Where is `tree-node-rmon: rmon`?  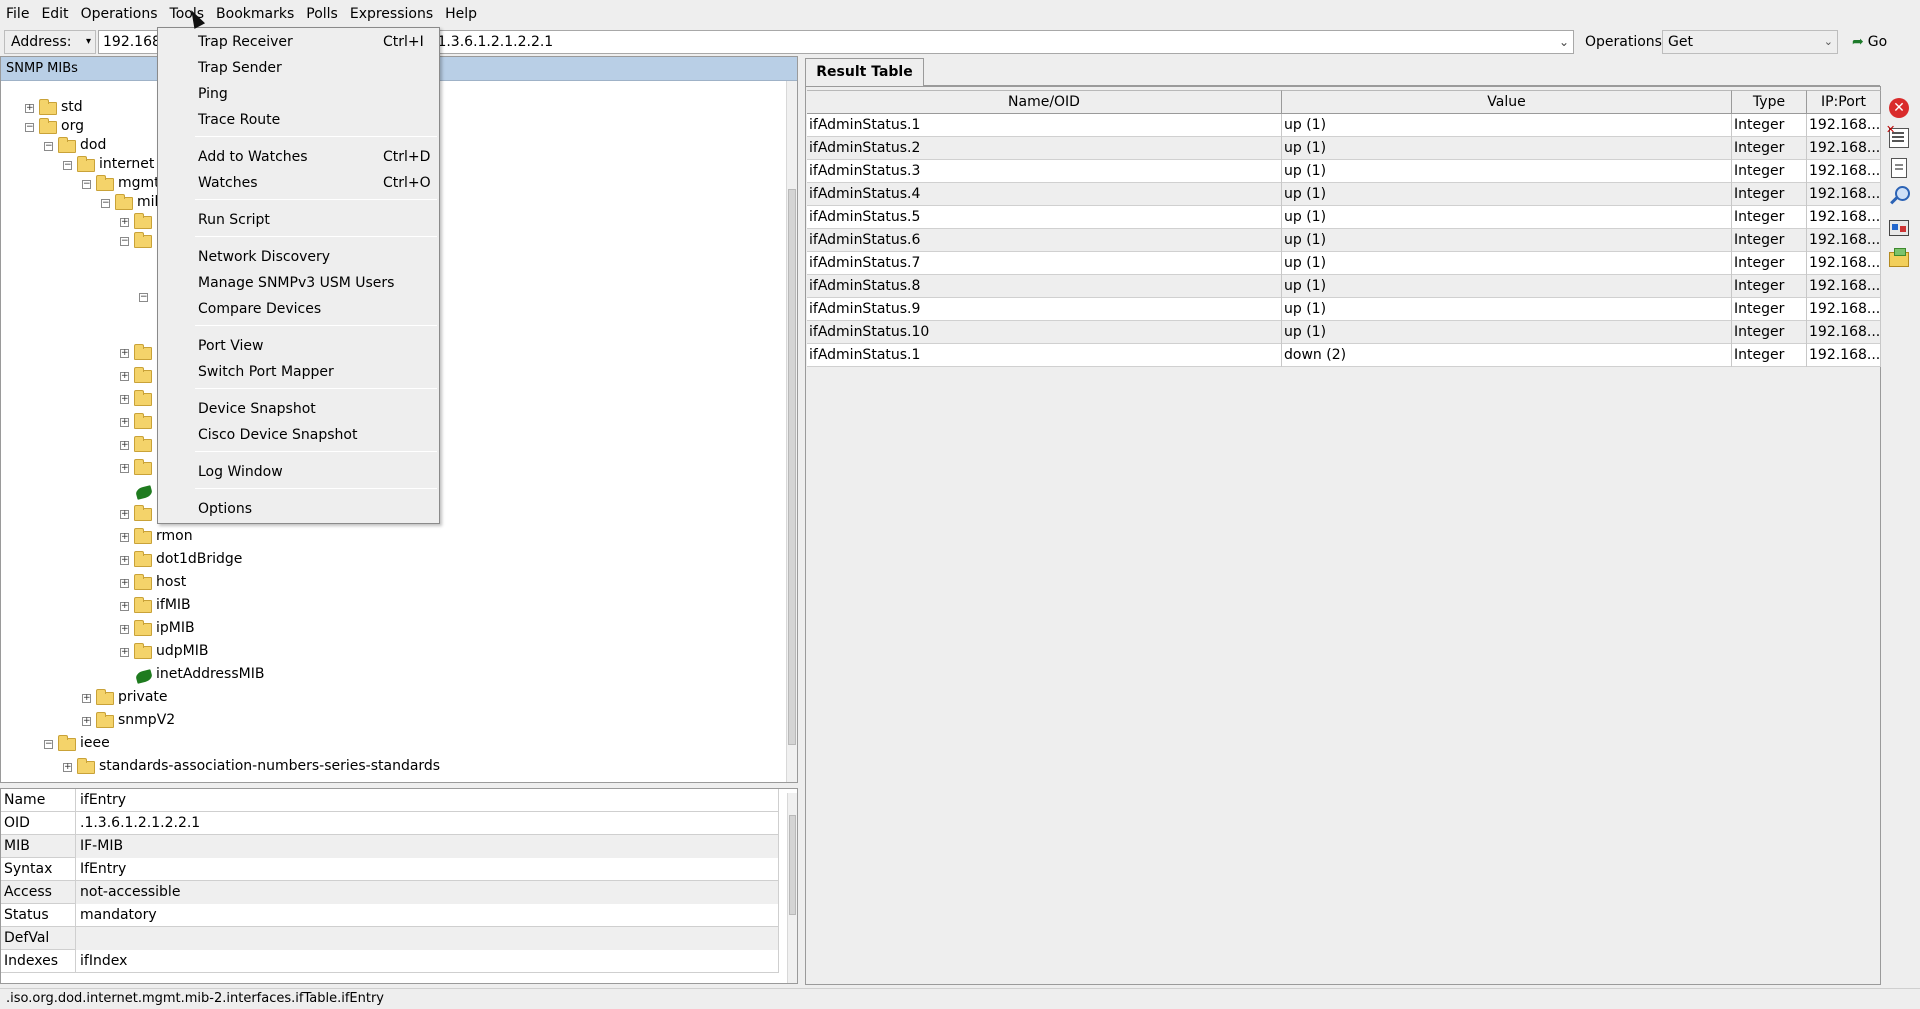
tree-node-rmon: rmon is located at coordinates (174, 536).